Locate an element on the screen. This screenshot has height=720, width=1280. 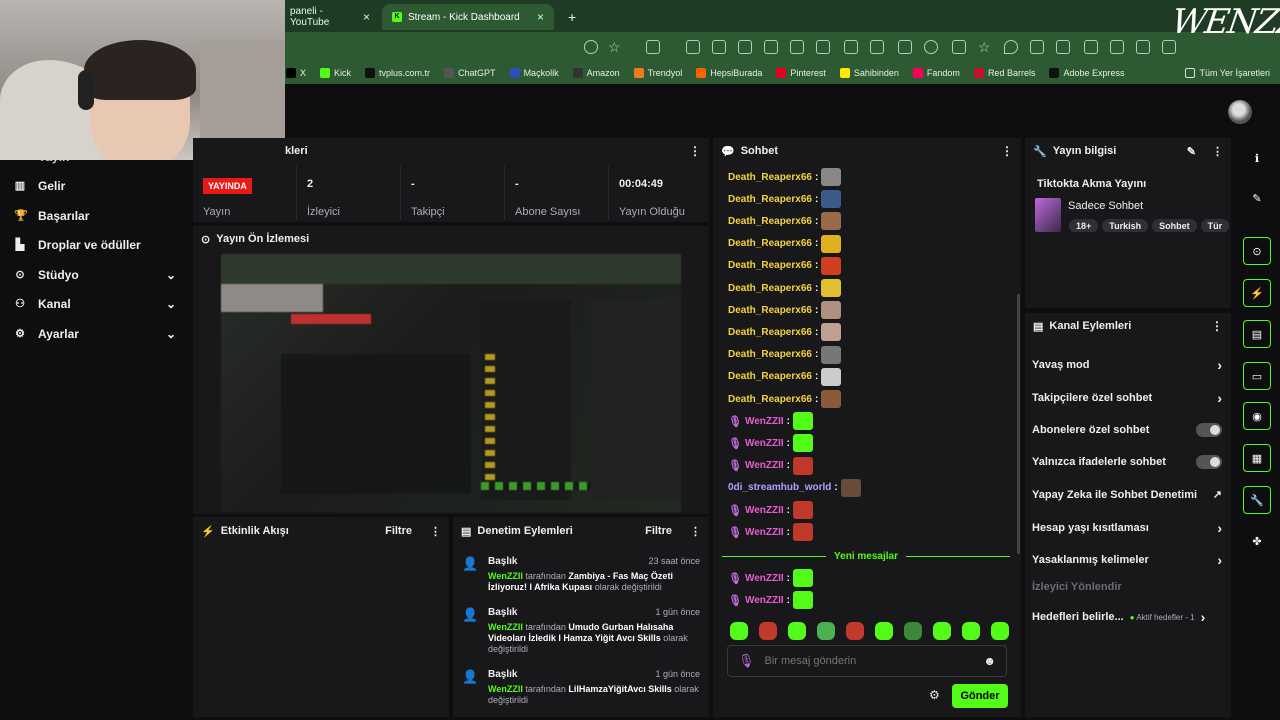
trash-icon is located at coordinates (905, 47).